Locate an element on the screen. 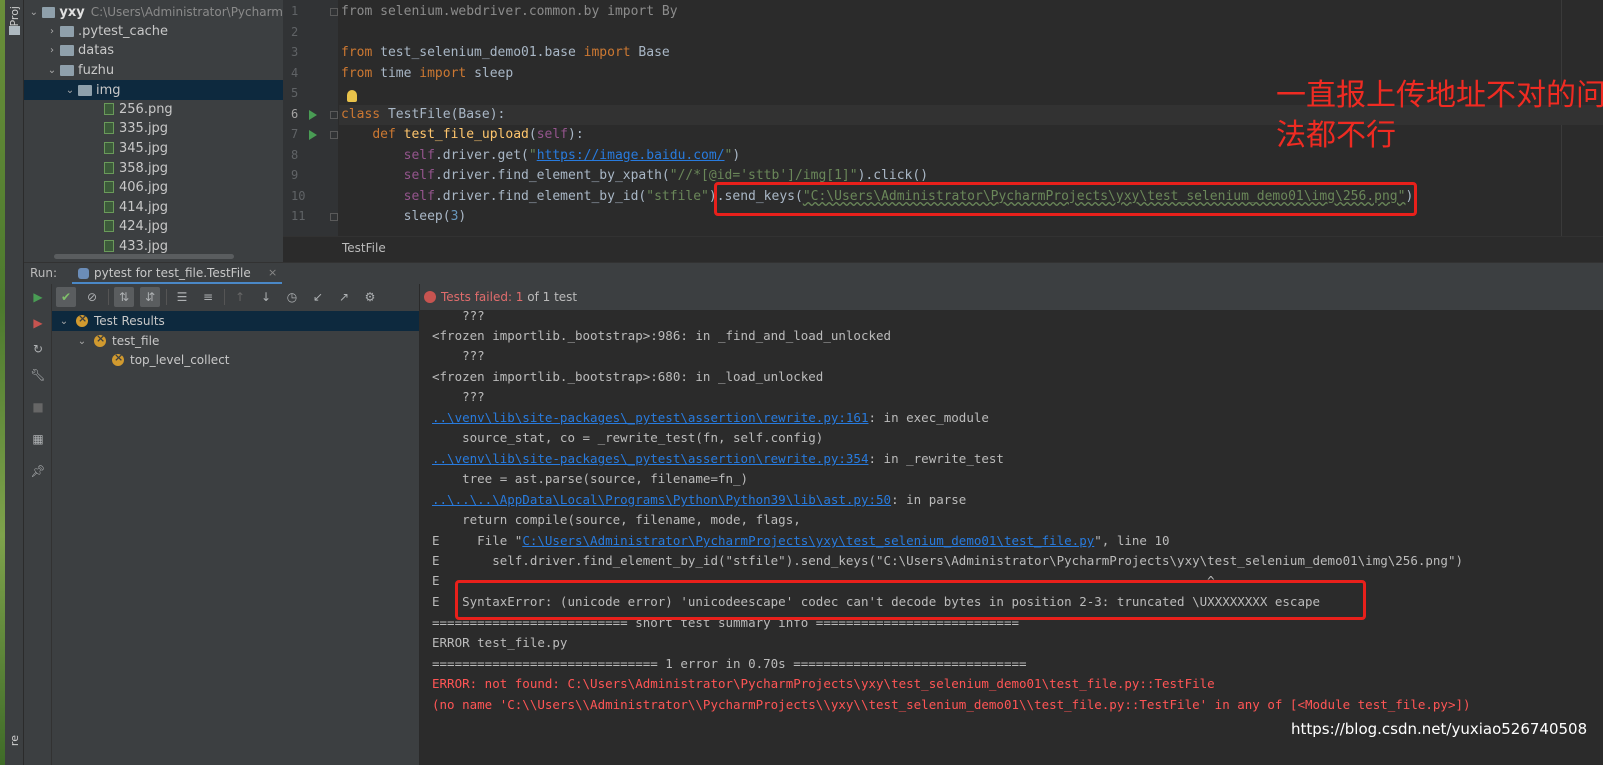 The height and width of the screenshot is (765, 1603). tree-item-file: 414.jpg is located at coordinates (153, 207).